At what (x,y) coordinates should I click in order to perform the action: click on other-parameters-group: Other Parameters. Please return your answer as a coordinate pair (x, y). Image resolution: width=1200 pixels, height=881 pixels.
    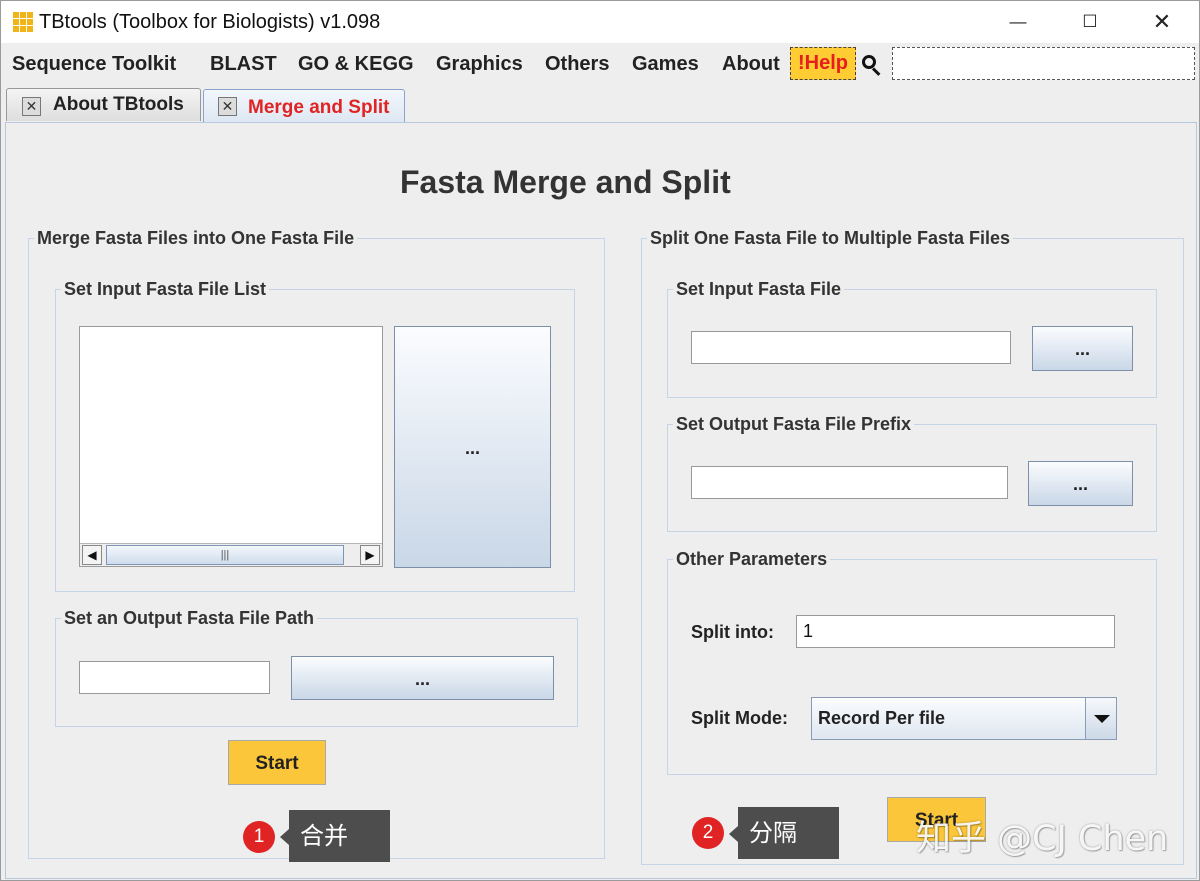
    Looking at the image, I should click on (912, 662).